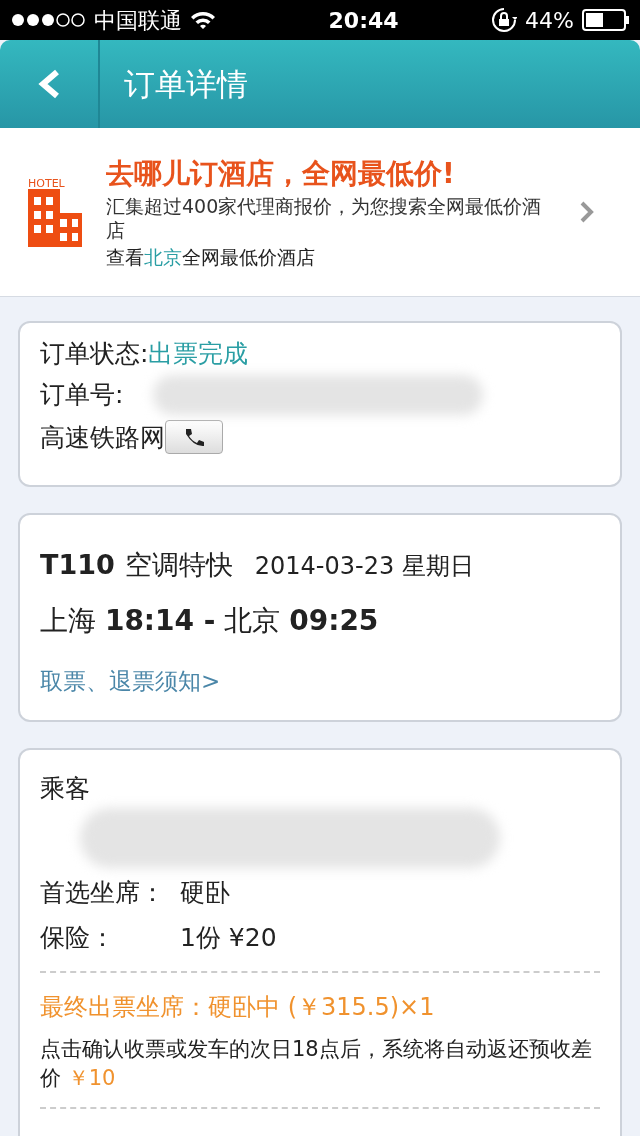 The image size is (640, 1136). I want to click on logo-label: HOTEL, so click(47, 183).